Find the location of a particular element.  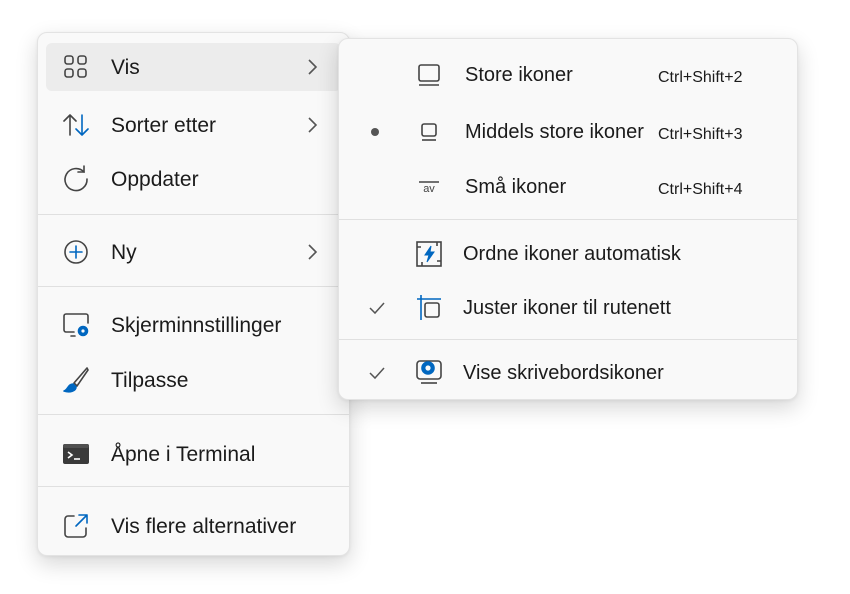

menu-item-label: Ny is located at coordinates (124, 252).